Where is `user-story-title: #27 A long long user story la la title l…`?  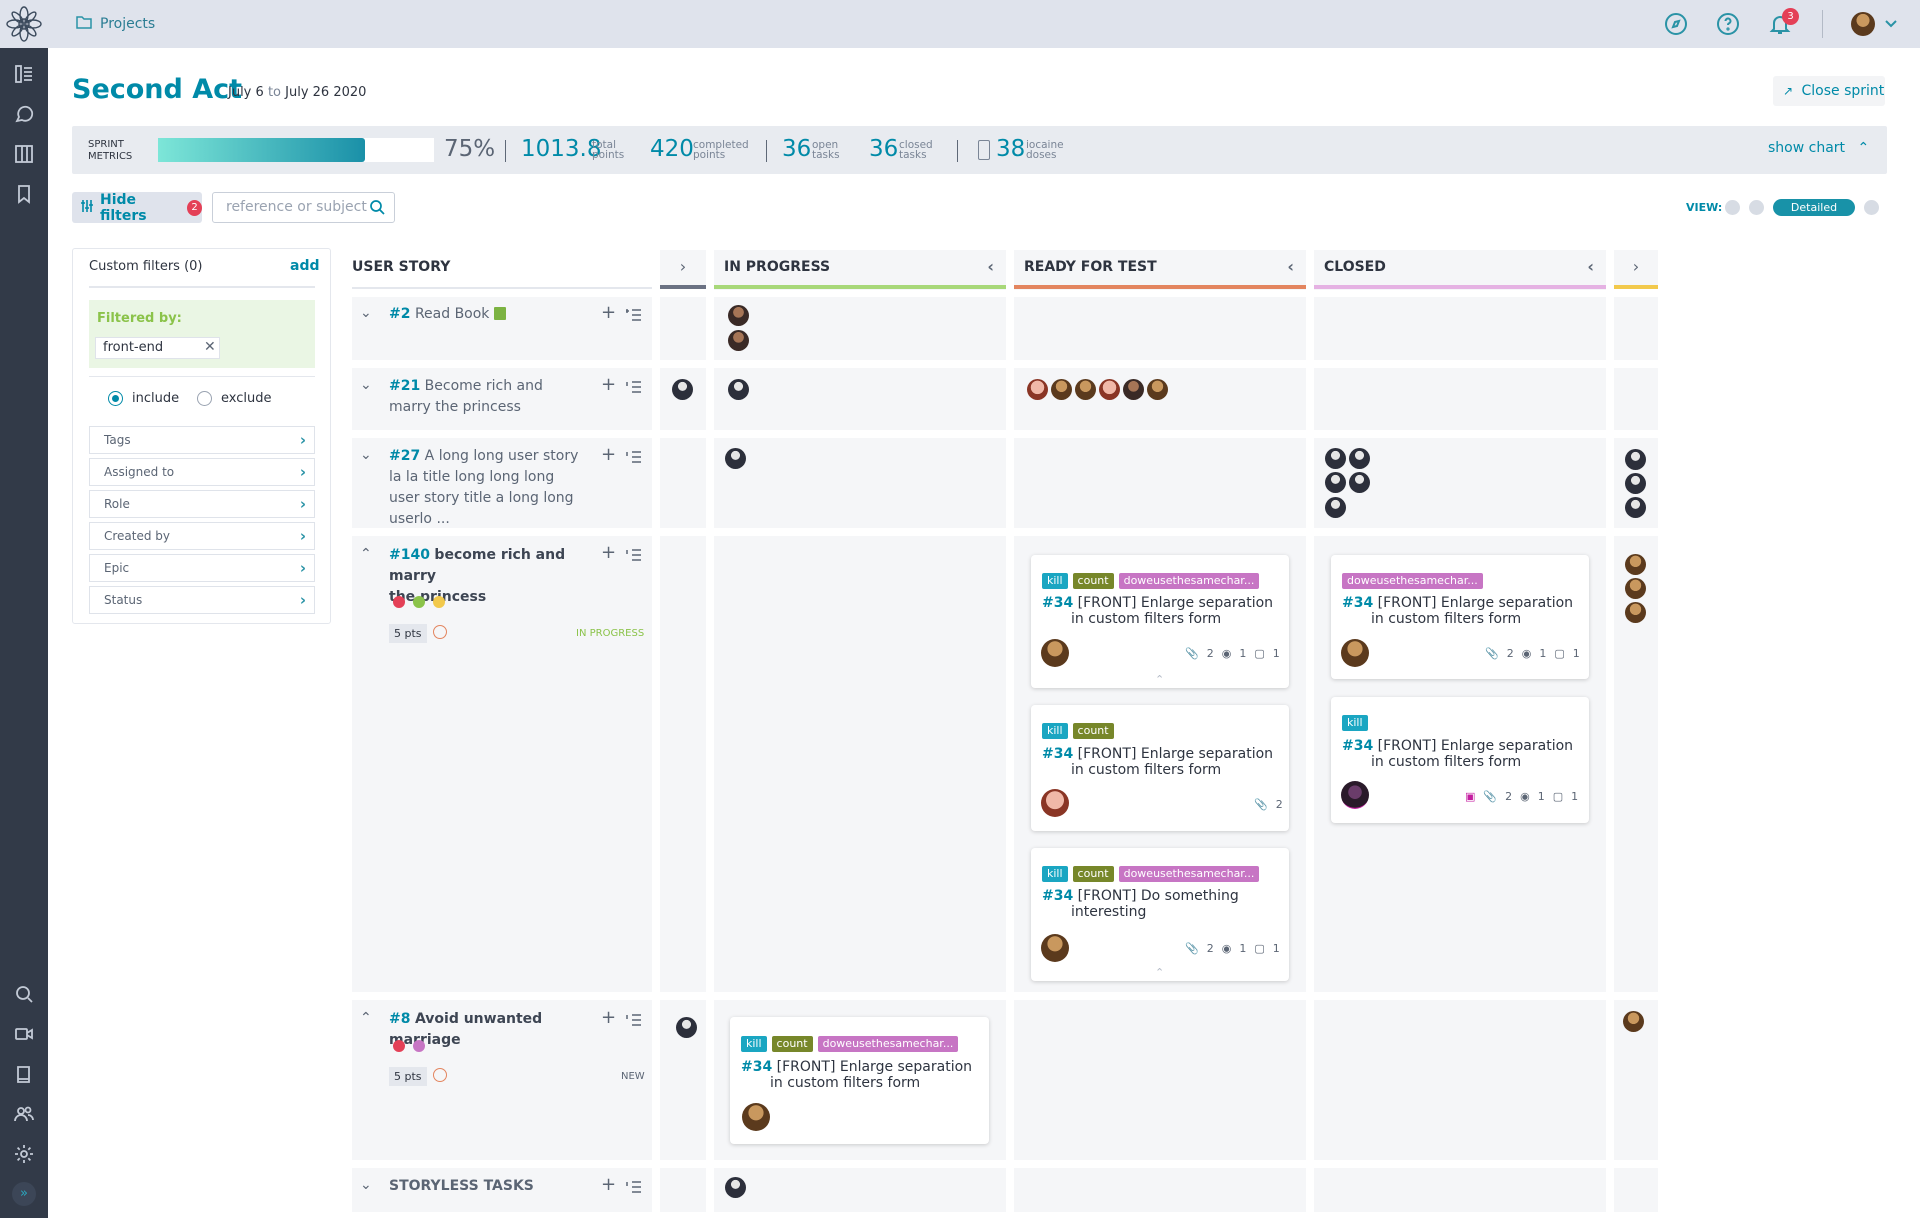
user-story-title: #27 A long long user story la la title l… is located at coordinates (489, 488).